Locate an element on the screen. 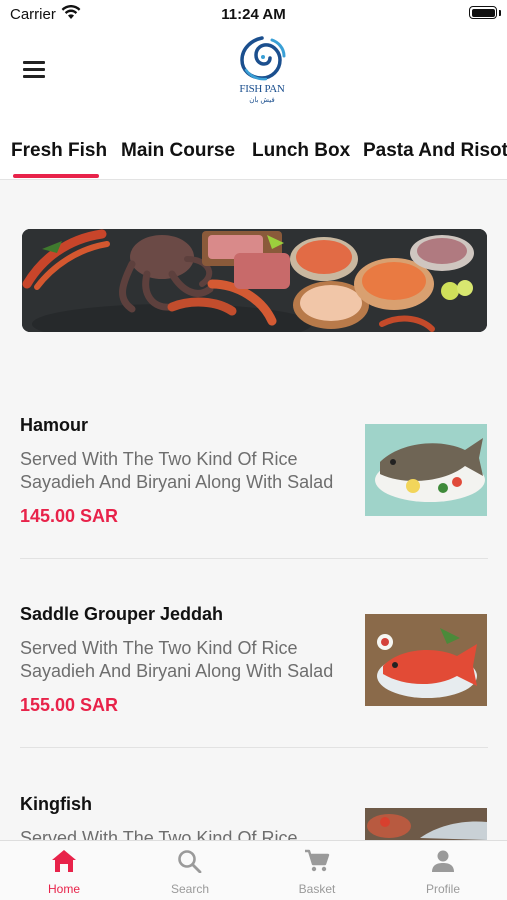  active-tab-indicator is located at coordinates (56, 176).